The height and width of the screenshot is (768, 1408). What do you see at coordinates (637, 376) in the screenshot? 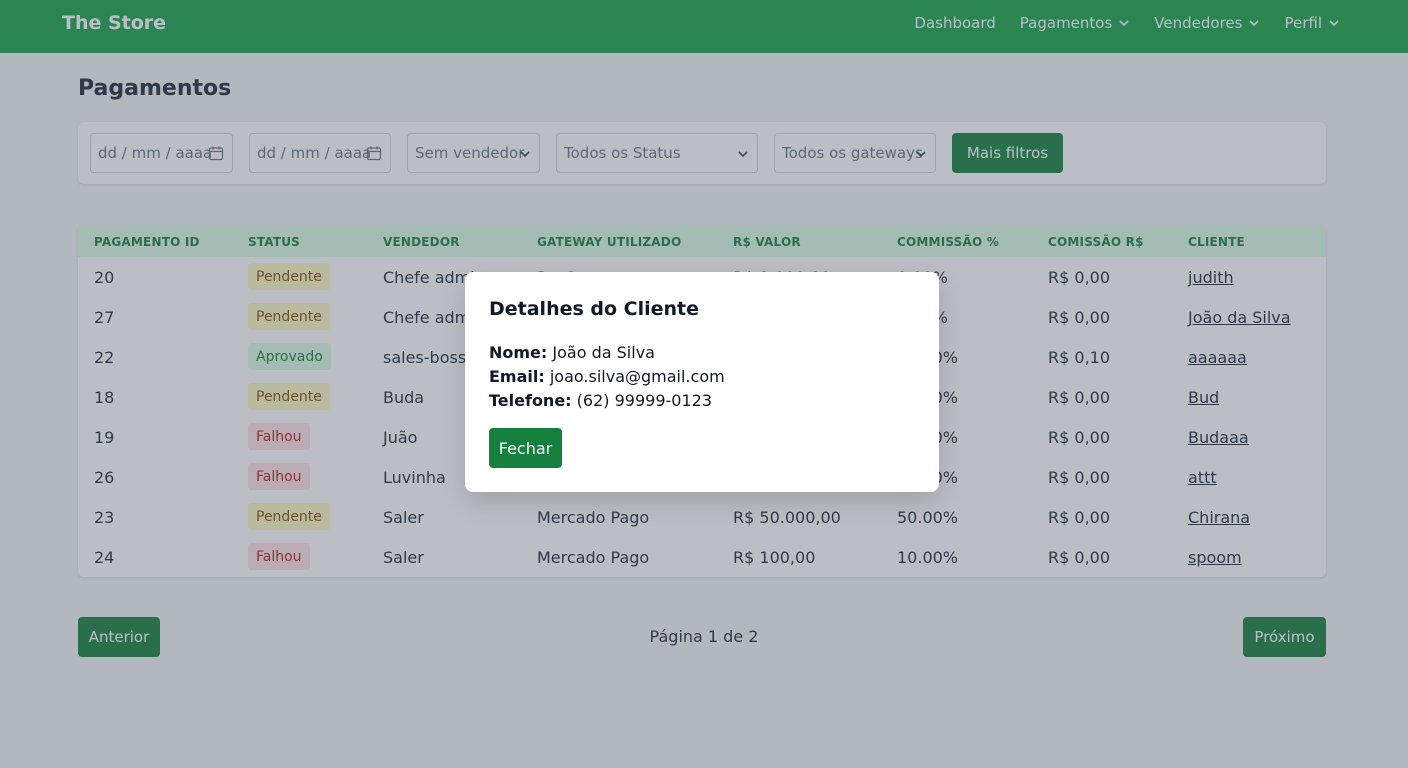
I see `client-email-value: joao.silva@gmail.com` at bounding box center [637, 376].